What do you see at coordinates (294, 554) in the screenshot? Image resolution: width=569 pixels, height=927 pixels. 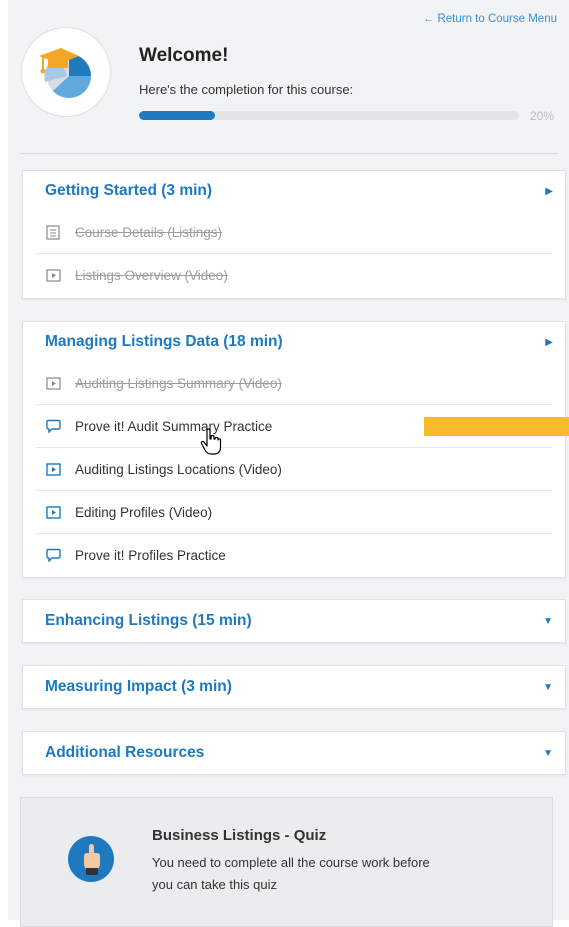 I see `lesson-item: Prove it! Profiles Practice` at bounding box center [294, 554].